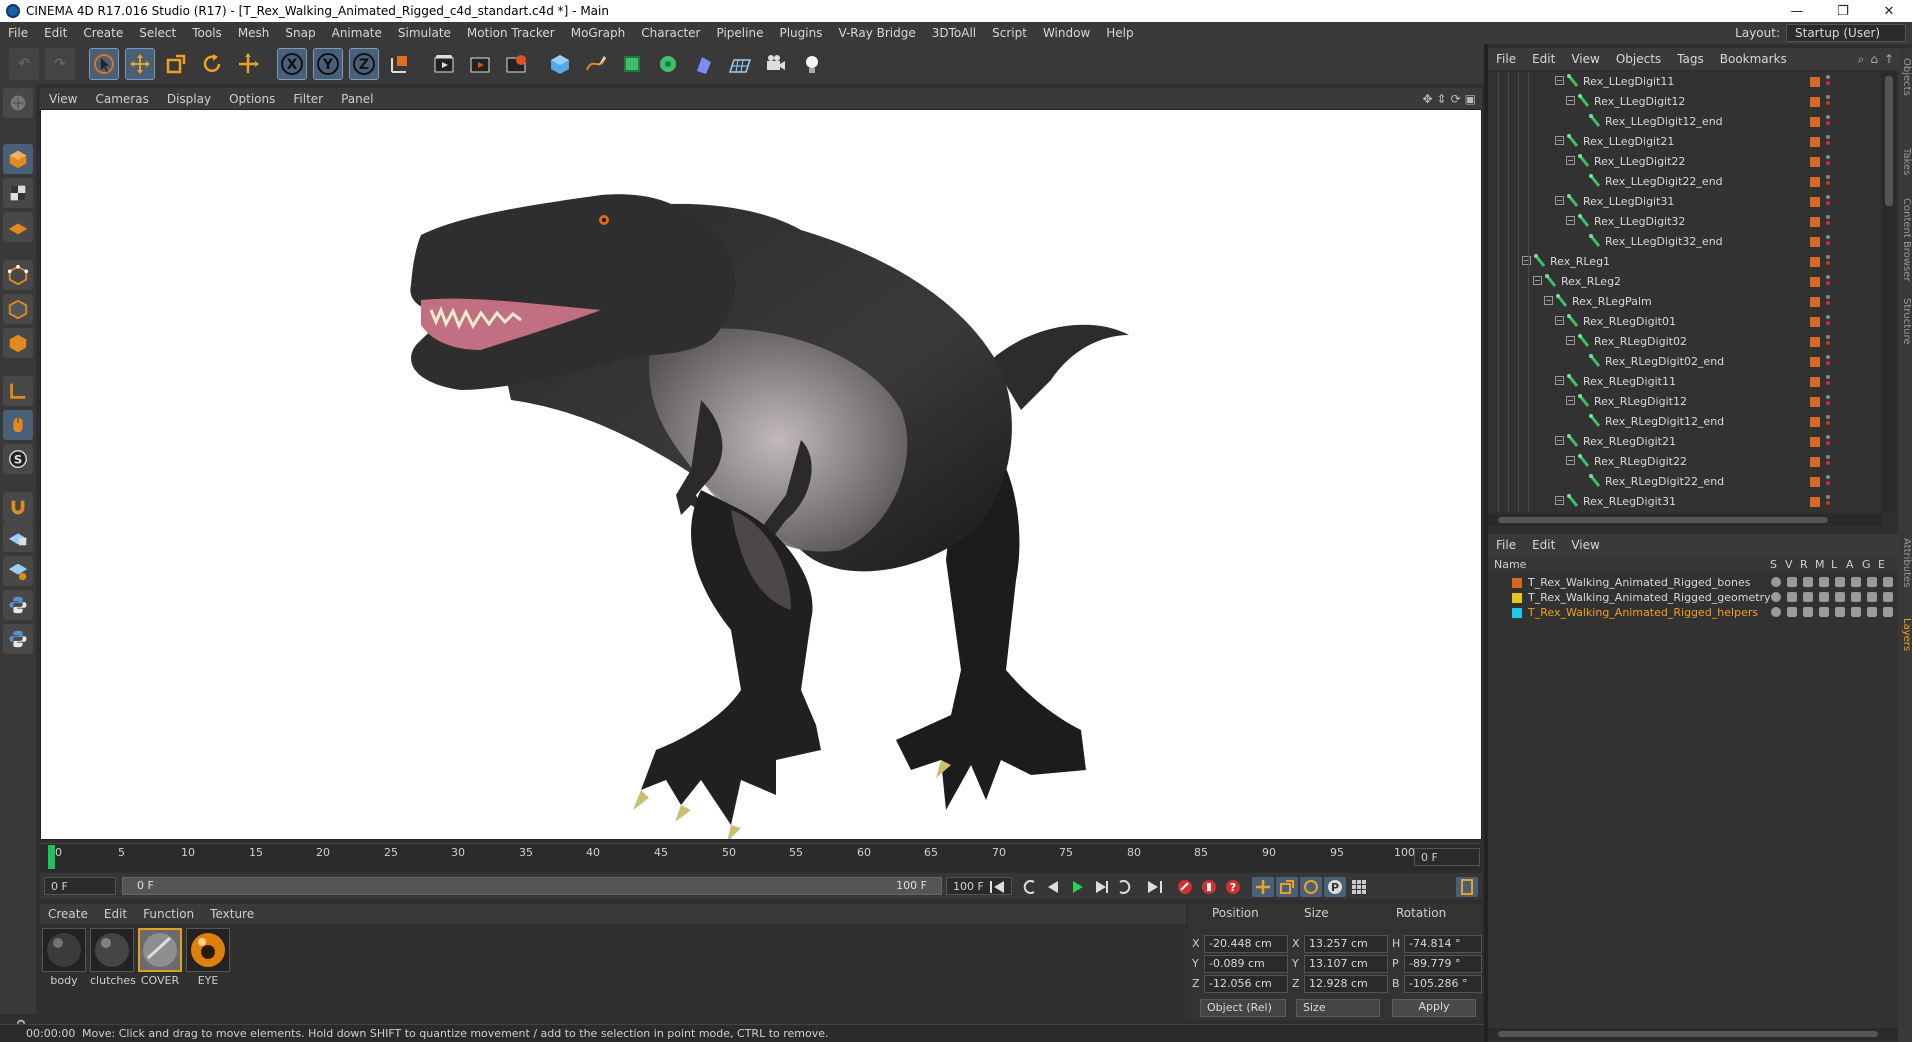  Describe the element at coordinates (1443, 984) in the screenshot. I see `rotation-b-field: -105.286 °` at that location.